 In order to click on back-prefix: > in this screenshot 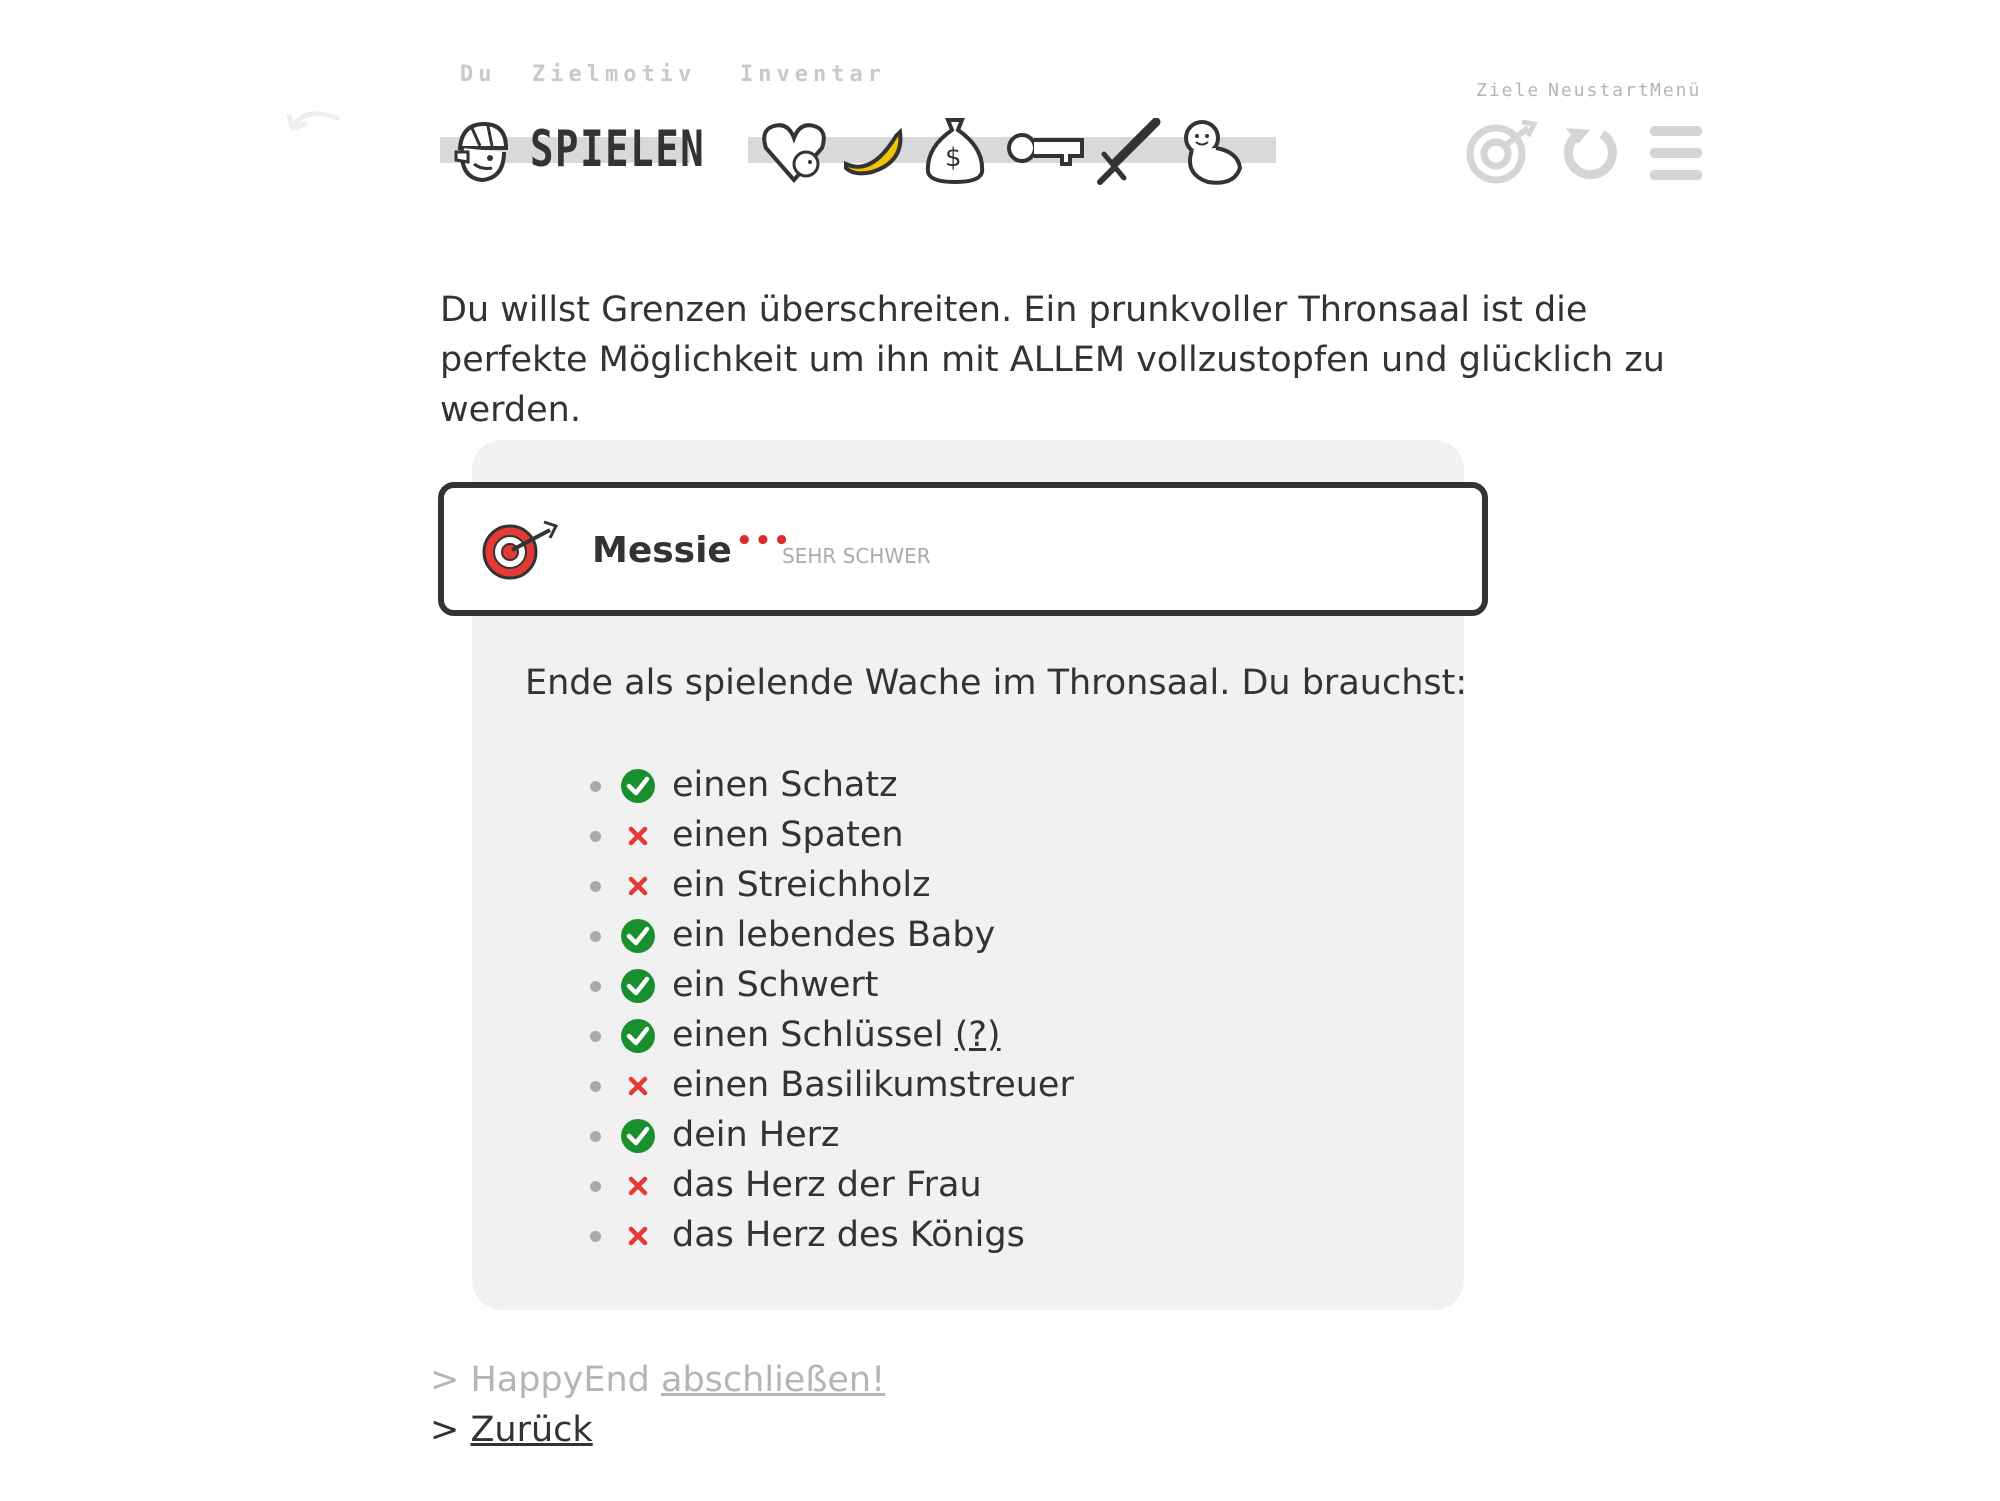, I will do `click(450, 1430)`.